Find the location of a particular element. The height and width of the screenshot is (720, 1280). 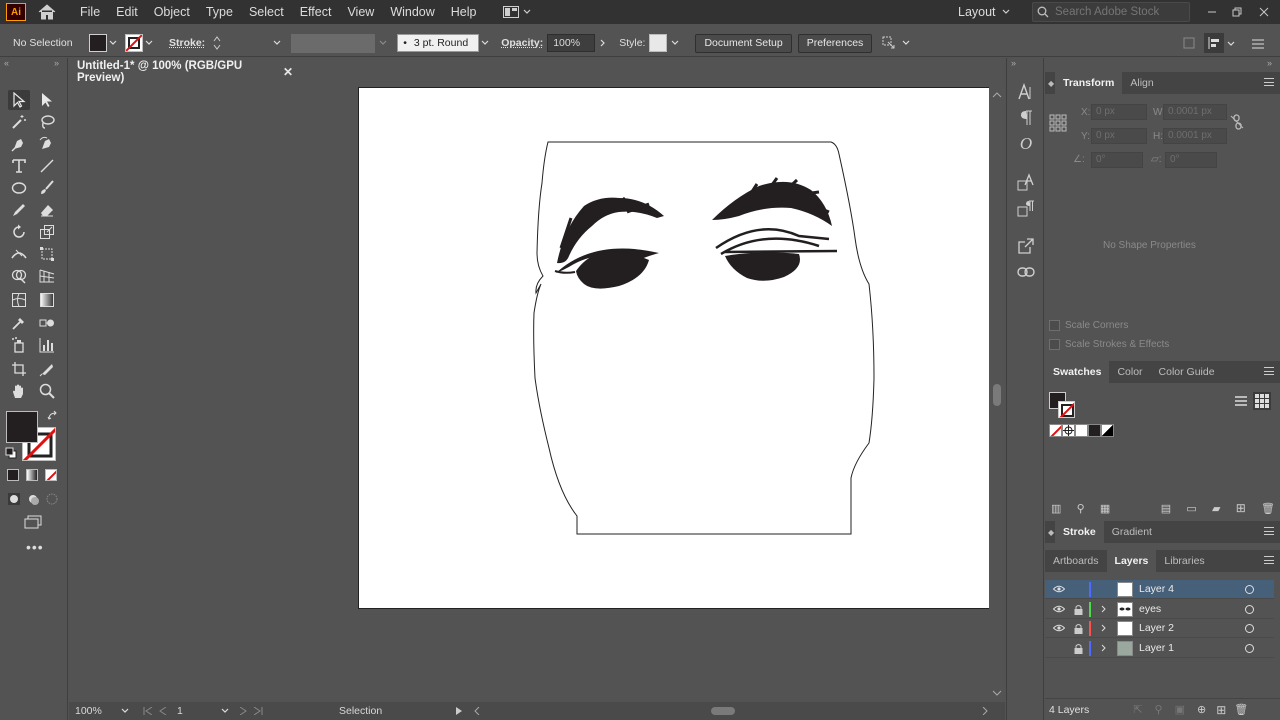

column-graph-tool is located at coordinates (47, 345).